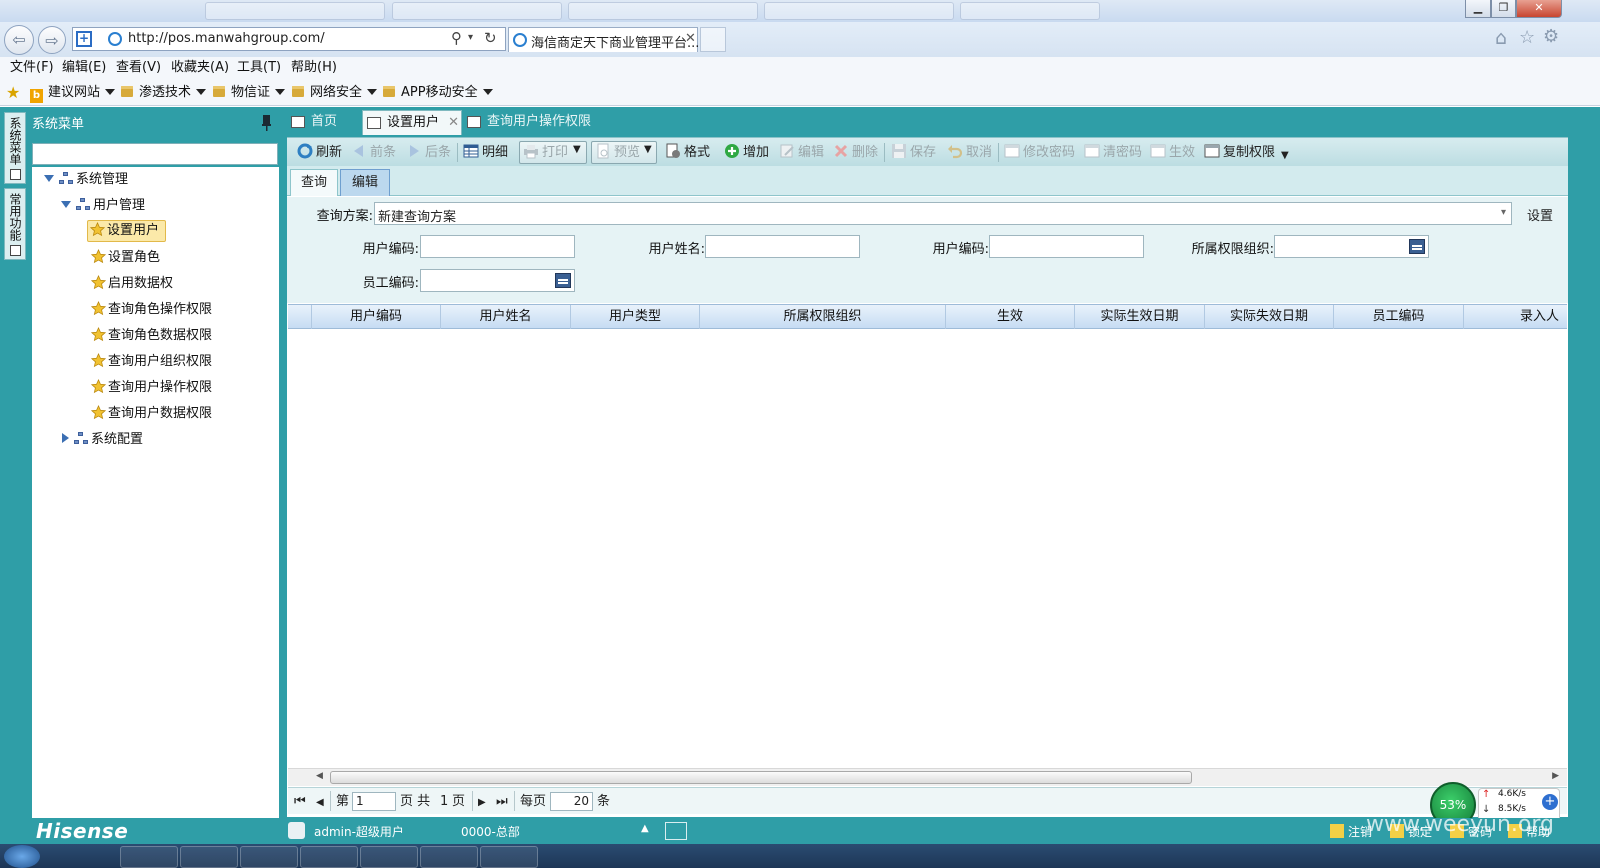 The width and height of the screenshot is (1600, 868). Describe the element at coordinates (456, 38) in the screenshot. I see `search-icon: ⚲` at that location.